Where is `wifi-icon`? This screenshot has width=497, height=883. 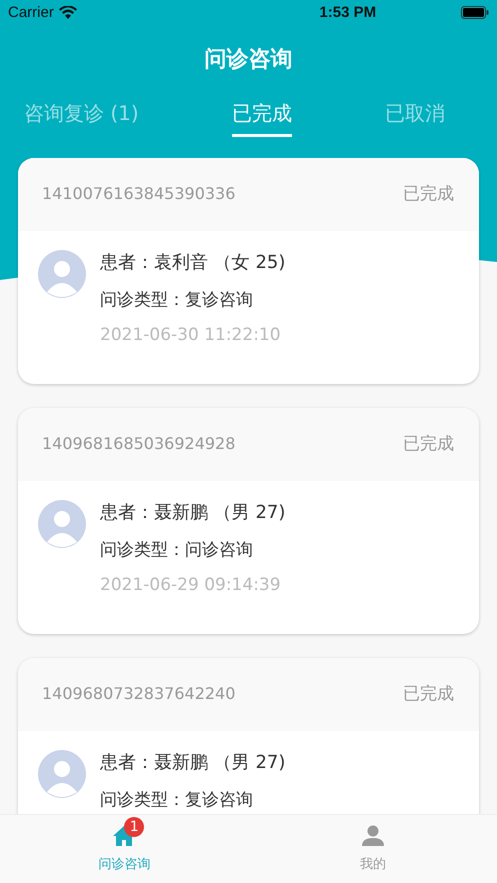
wifi-icon is located at coordinates (67, 12).